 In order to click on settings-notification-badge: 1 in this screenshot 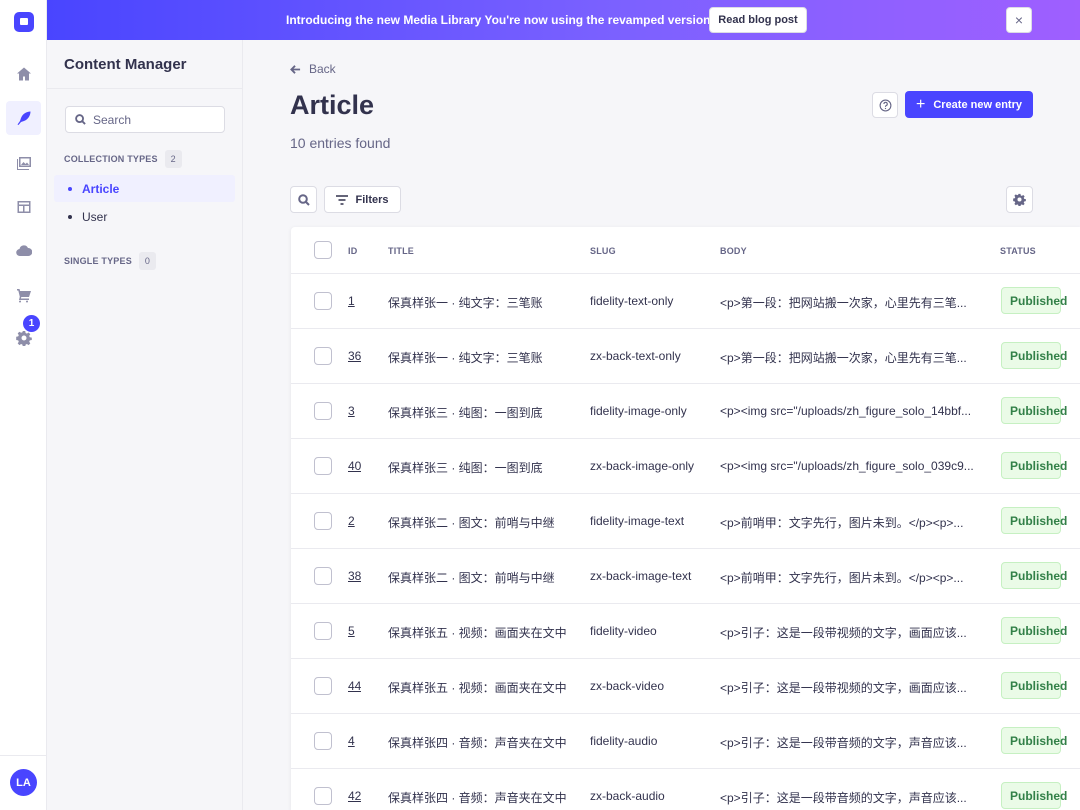, I will do `click(31, 323)`.